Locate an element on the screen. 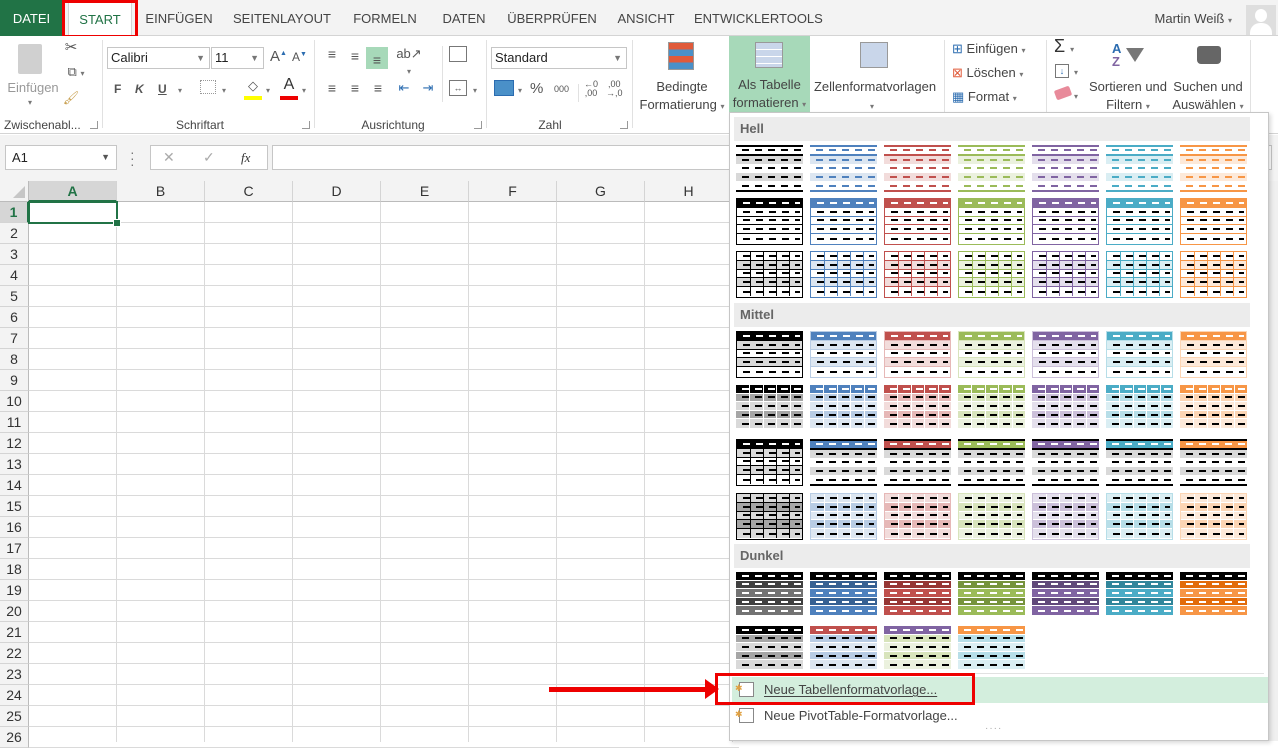 The image size is (1278, 748). row-header-26: 26 is located at coordinates (14, 737).